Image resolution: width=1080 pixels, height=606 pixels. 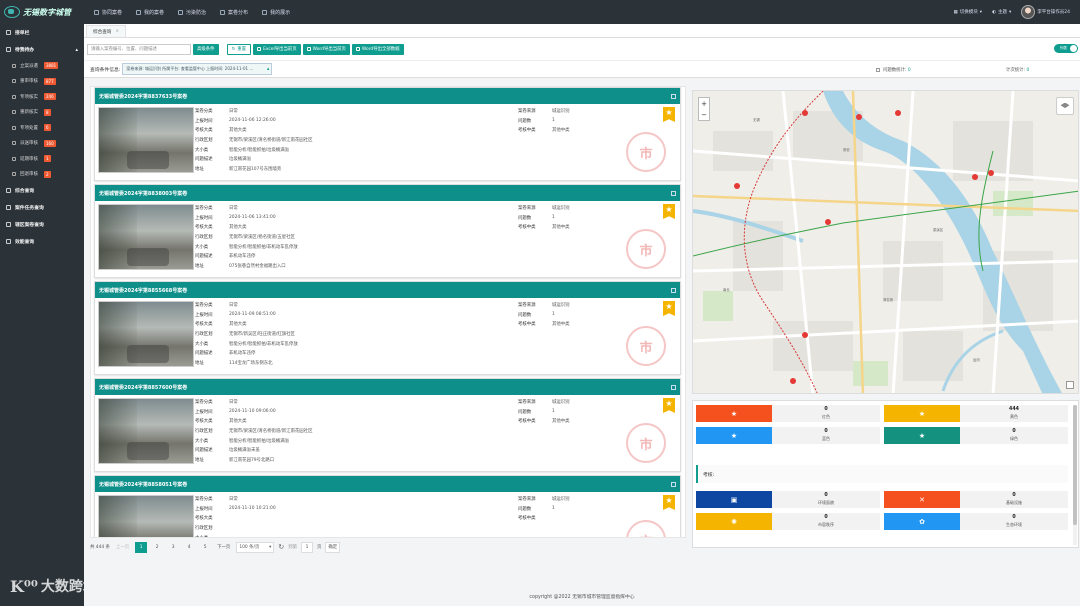 I want to click on refresh-icon: ↻, so click(x=281, y=547).